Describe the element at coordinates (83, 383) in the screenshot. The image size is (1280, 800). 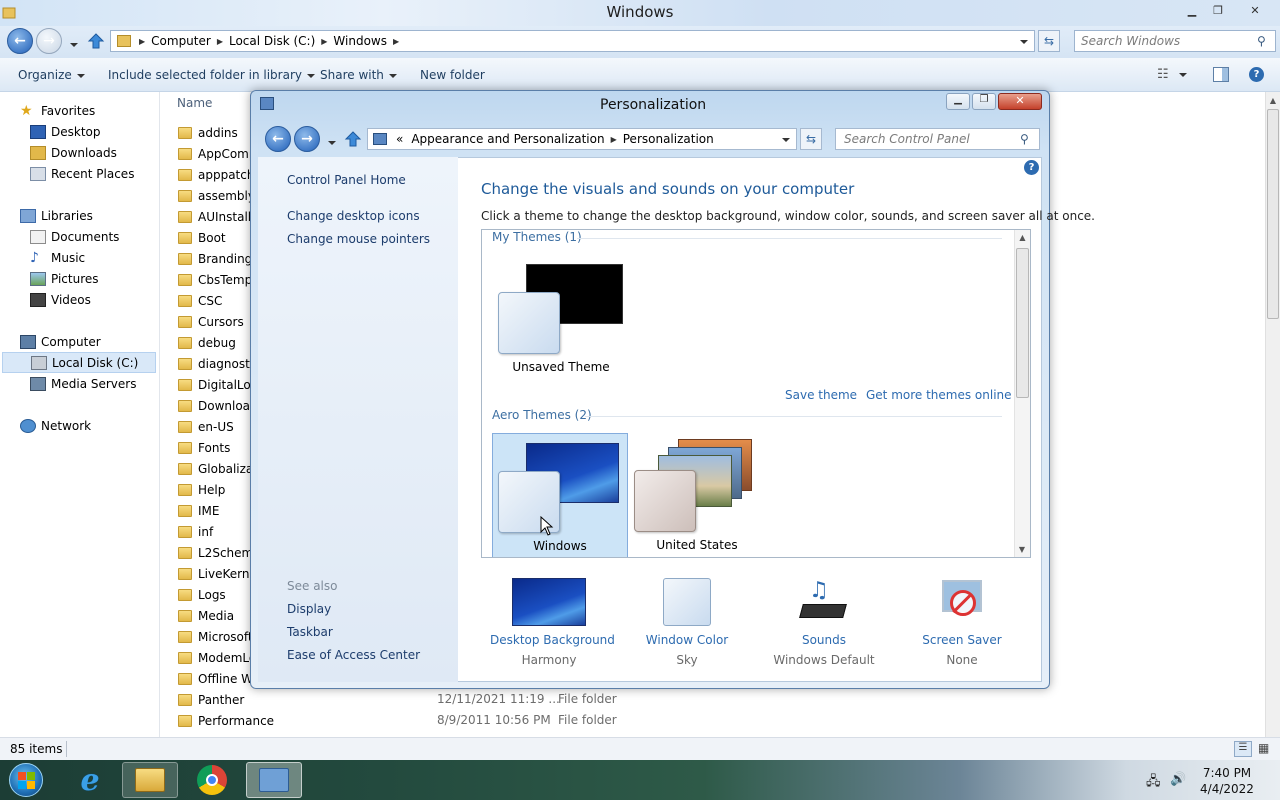
I see `nav-media-servers: Media Servers` at that location.